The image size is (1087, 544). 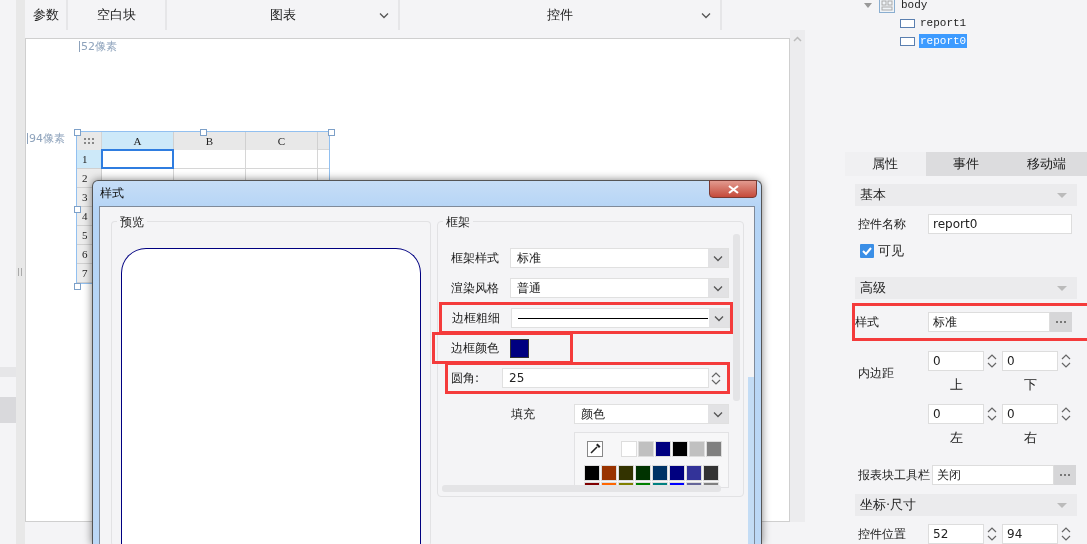 What do you see at coordinates (966, 195) in the screenshot?
I see `section-header: 基本` at bounding box center [966, 195].